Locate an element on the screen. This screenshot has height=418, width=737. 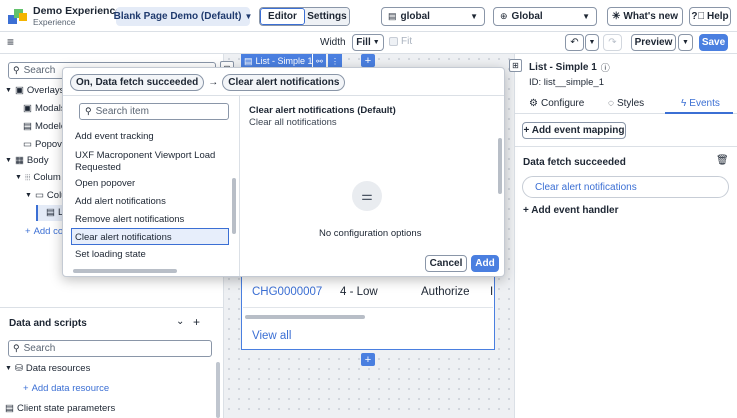
undo-history-button: ▼ is located at coordinates (592, 42).